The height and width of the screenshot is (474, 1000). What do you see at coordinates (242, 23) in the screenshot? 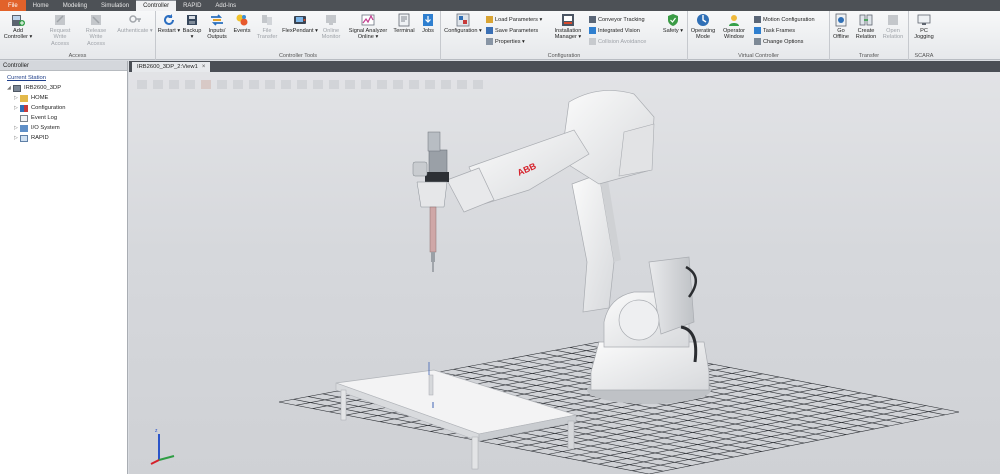
I see `events-button: Events` at bounding box center [242, 23].